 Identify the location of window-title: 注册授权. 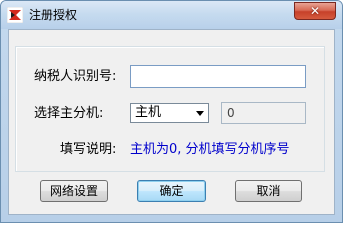
(53, 15).